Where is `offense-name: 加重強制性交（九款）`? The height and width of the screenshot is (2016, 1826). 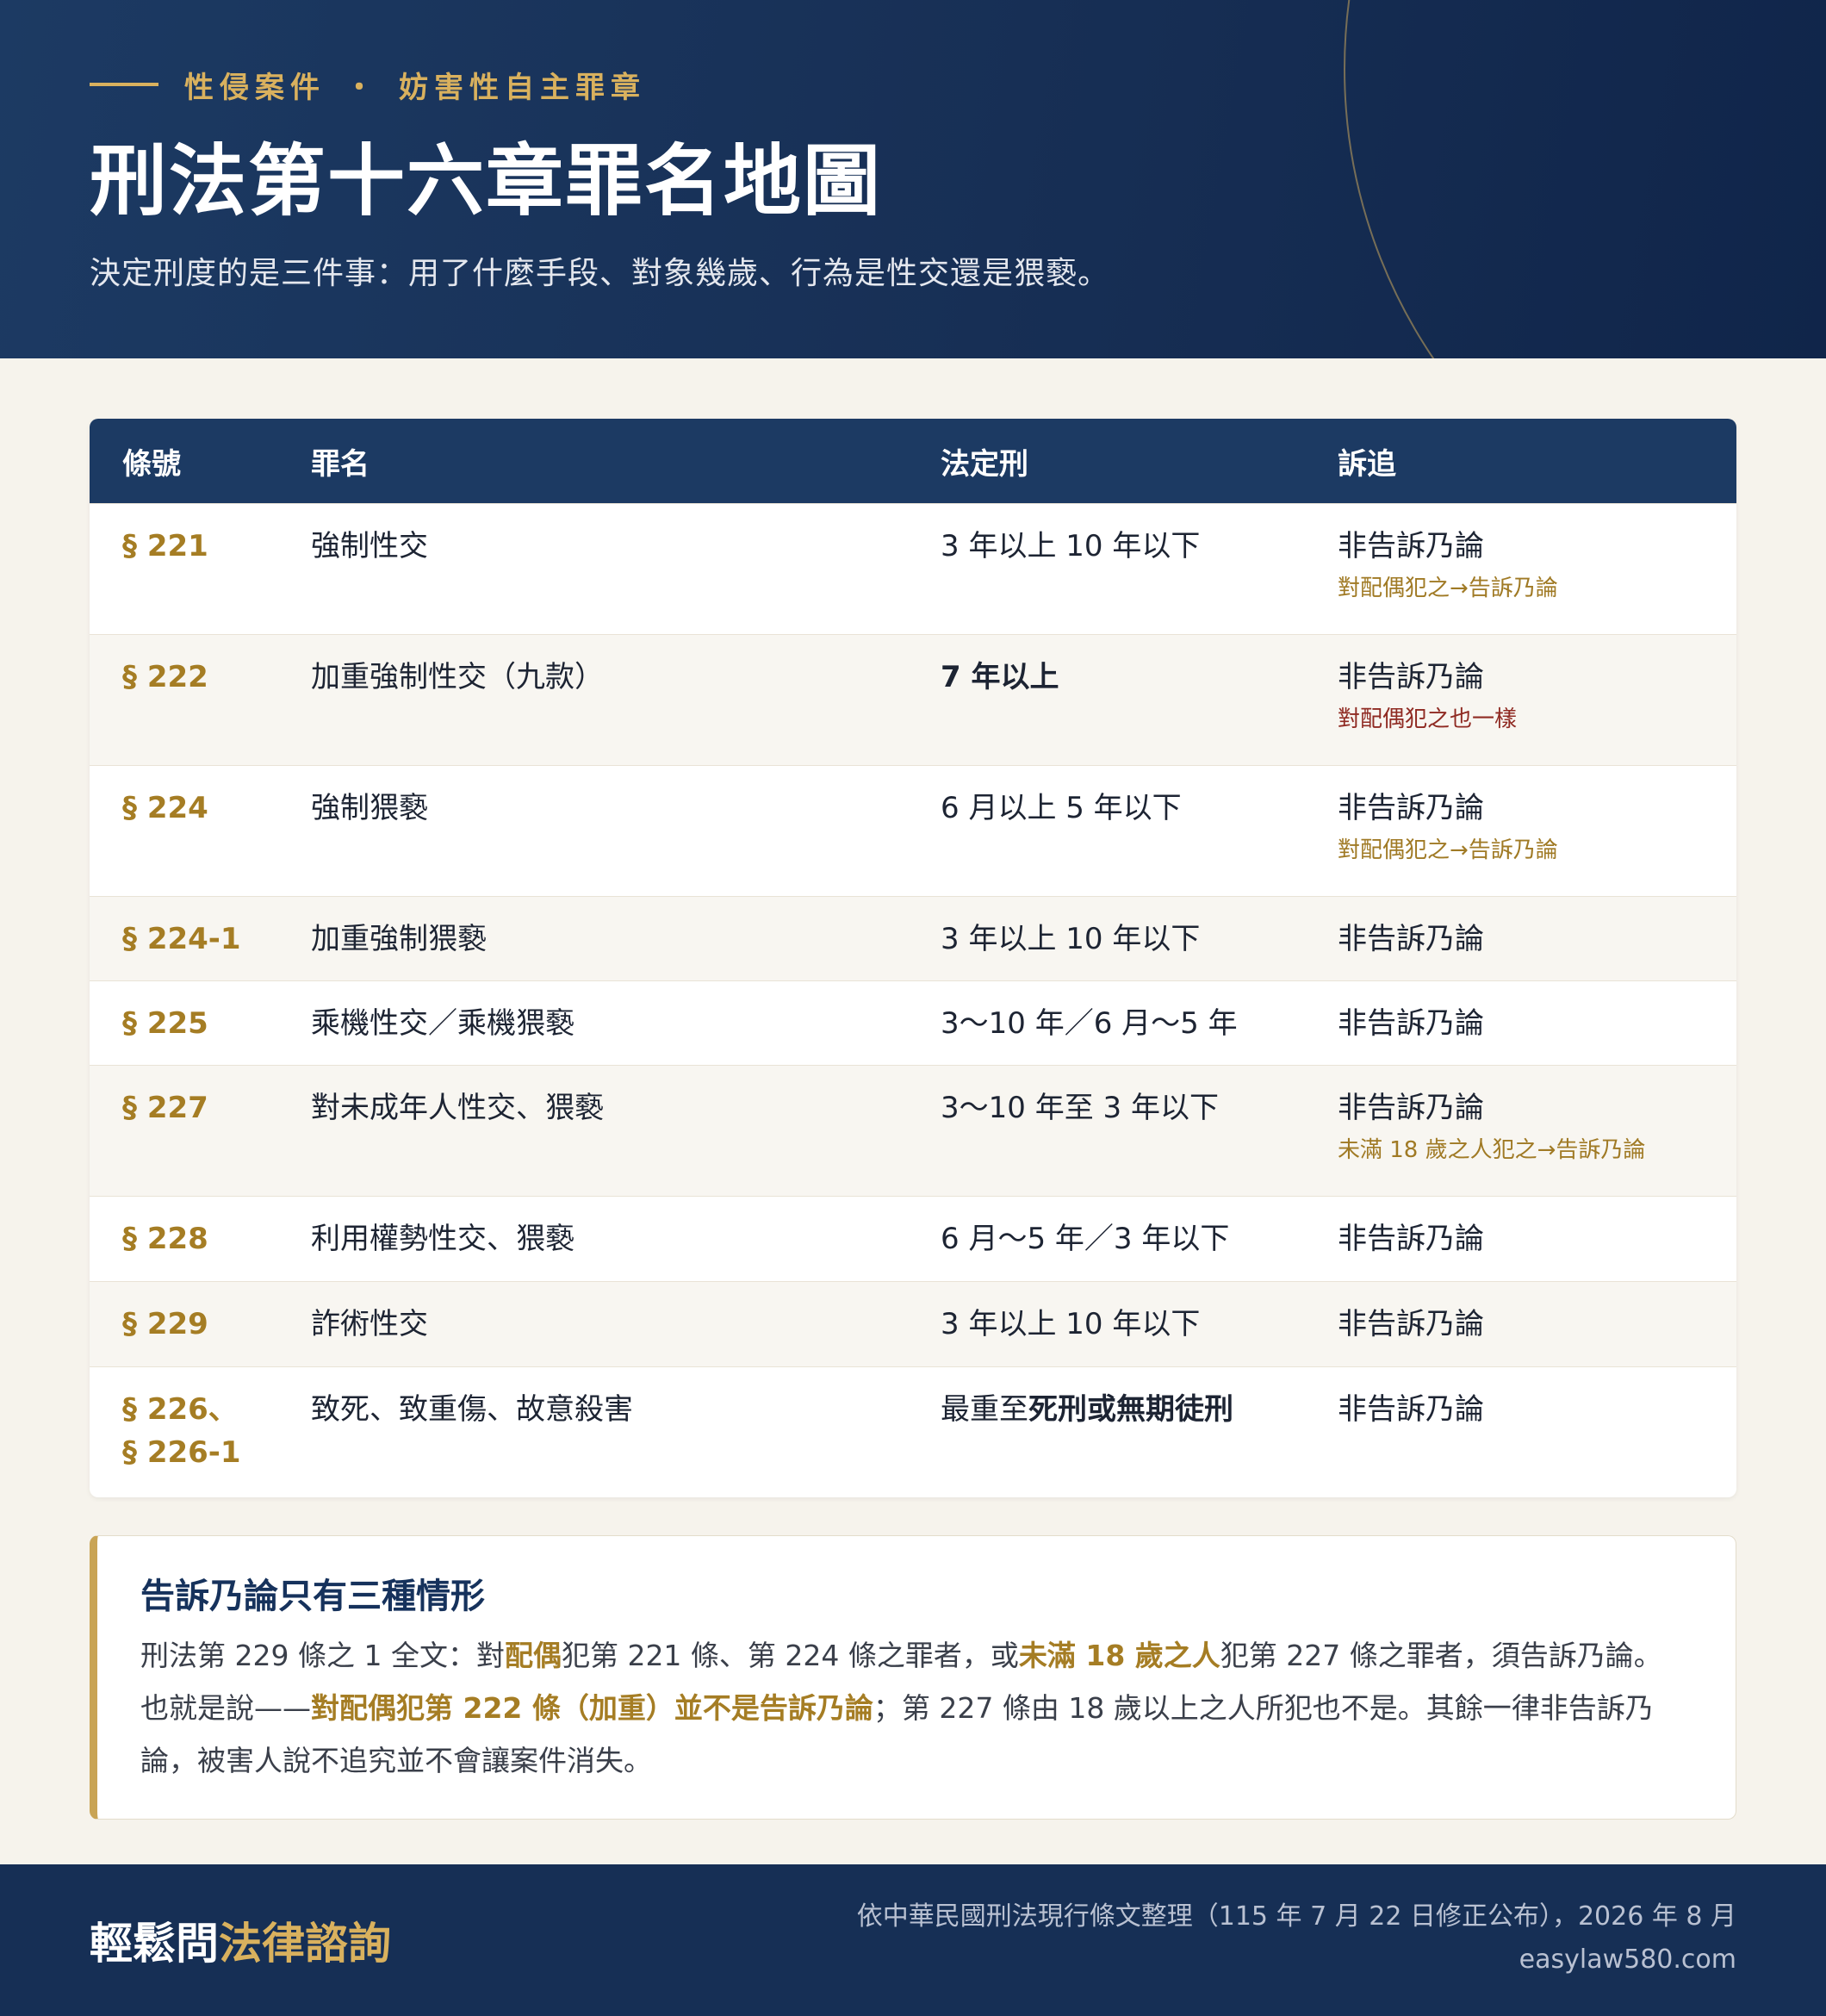
offense-name: 加重強制性交（九款） is located at coordinates (457, 677).